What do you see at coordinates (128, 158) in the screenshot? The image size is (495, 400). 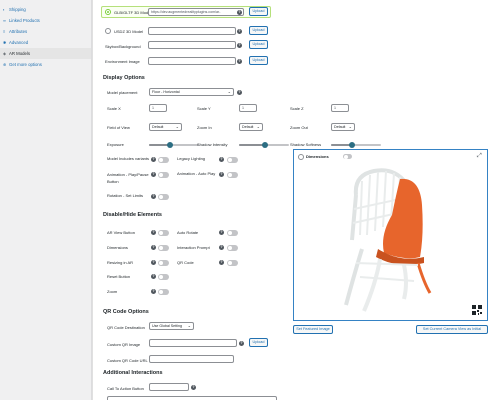 I see `model-variants-label: Model Includes variants` at bounding box center [128, 158].